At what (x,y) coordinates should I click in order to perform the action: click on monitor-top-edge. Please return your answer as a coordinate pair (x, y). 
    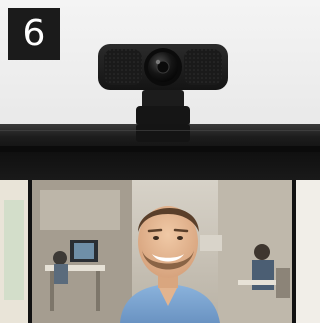
    Looking at the image, I should click on (160, 138).